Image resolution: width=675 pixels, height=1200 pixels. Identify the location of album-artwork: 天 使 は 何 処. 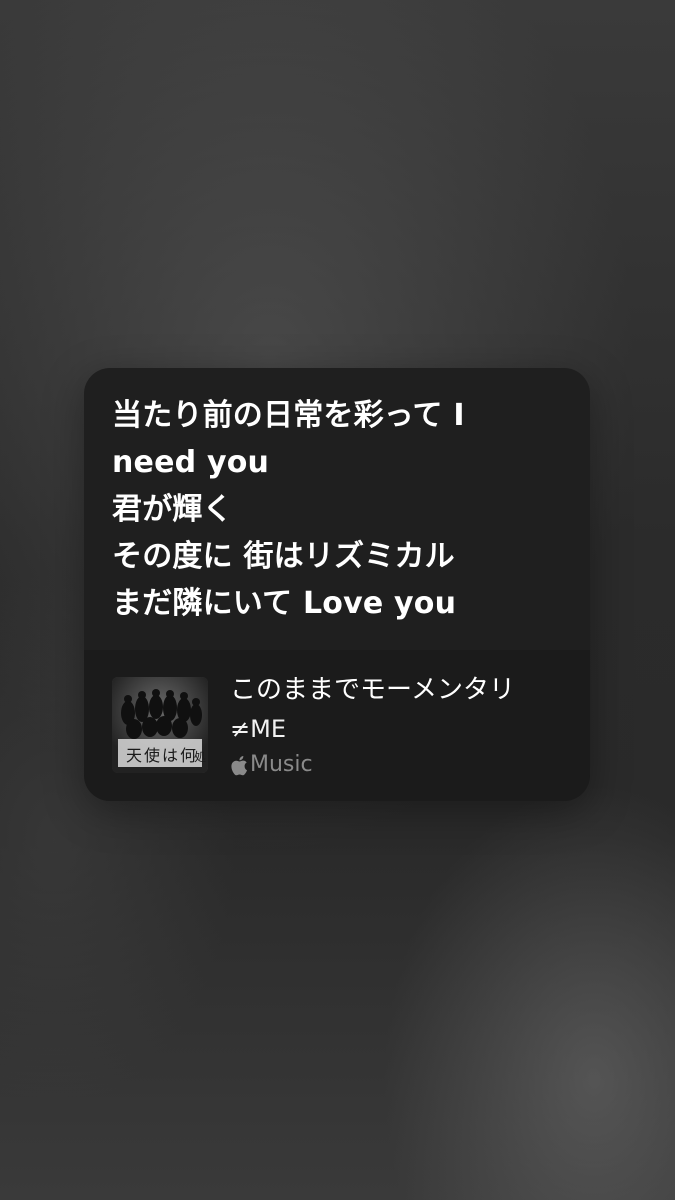
(160, 725).